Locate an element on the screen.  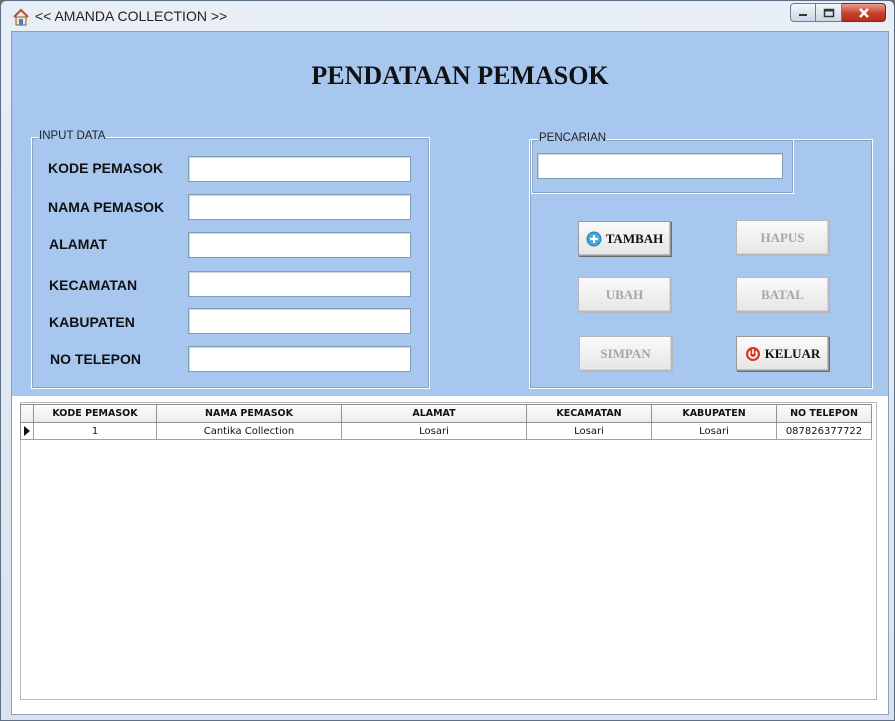
alamat-label: ALAMAT is located at coordinates (78, 244).